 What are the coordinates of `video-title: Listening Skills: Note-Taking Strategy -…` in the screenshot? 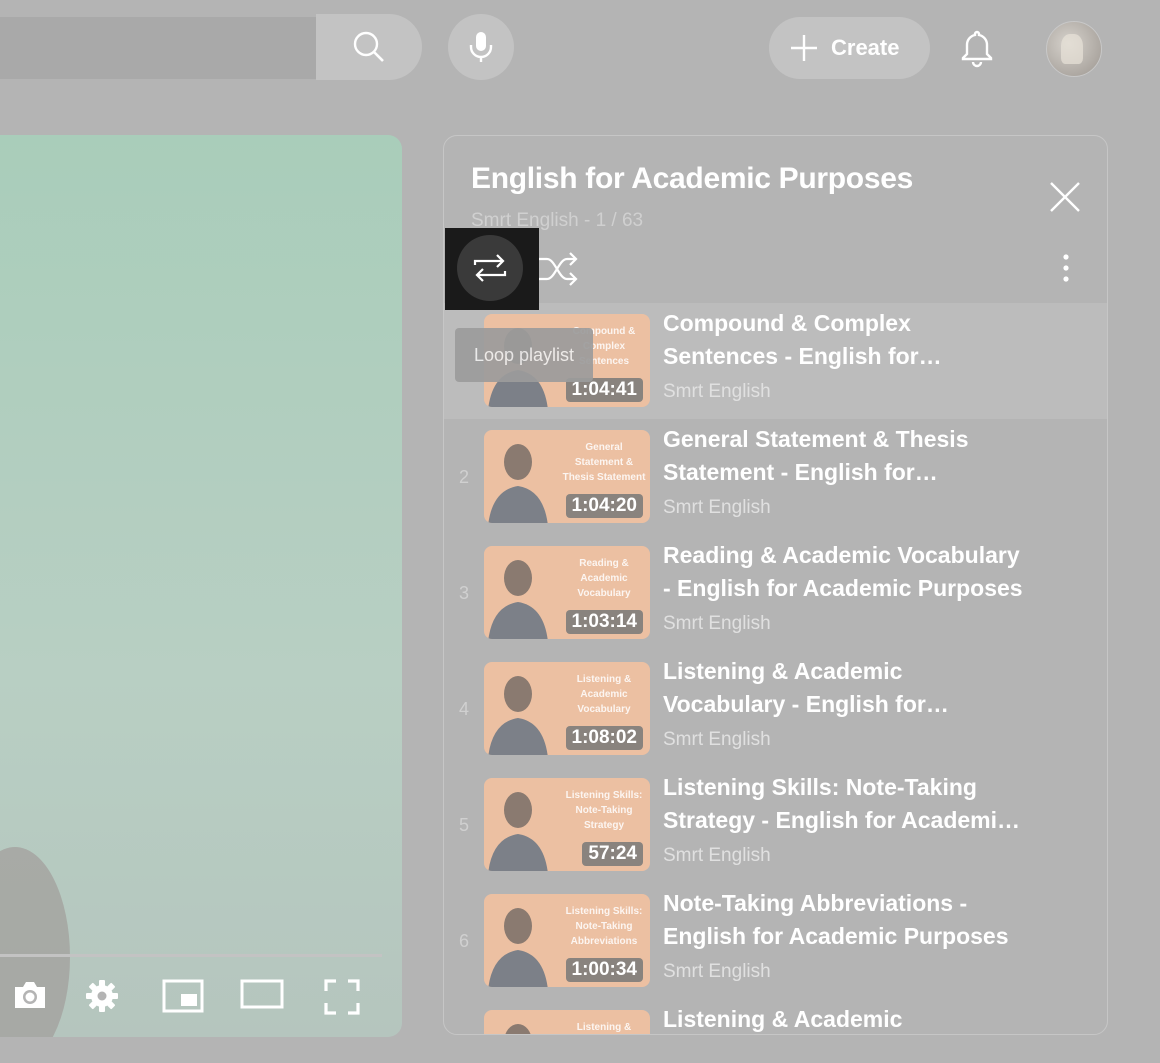 It's located at (843, 804).